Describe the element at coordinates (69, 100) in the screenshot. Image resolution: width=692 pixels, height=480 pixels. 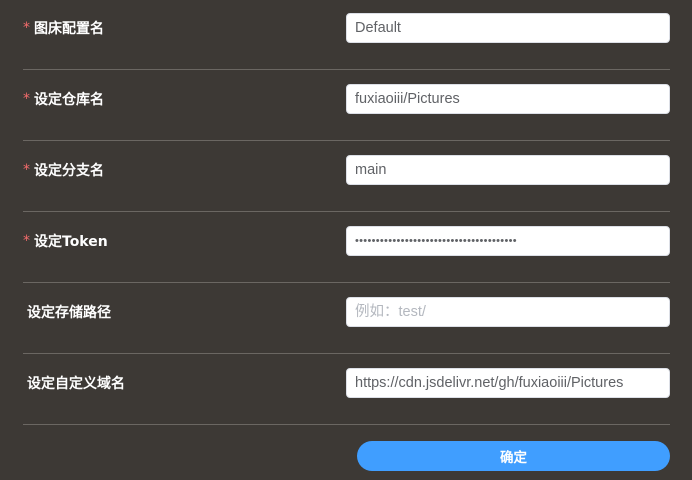
I see `field-label-text: 设定仓库名` at that location.